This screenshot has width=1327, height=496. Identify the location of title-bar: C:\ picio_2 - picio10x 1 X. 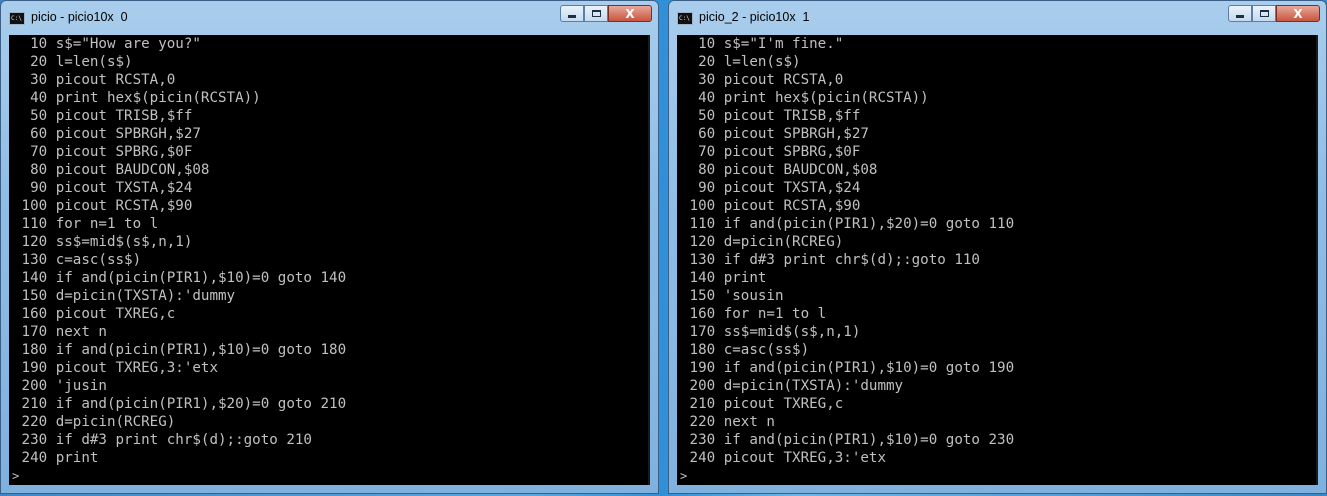
(997, 18).